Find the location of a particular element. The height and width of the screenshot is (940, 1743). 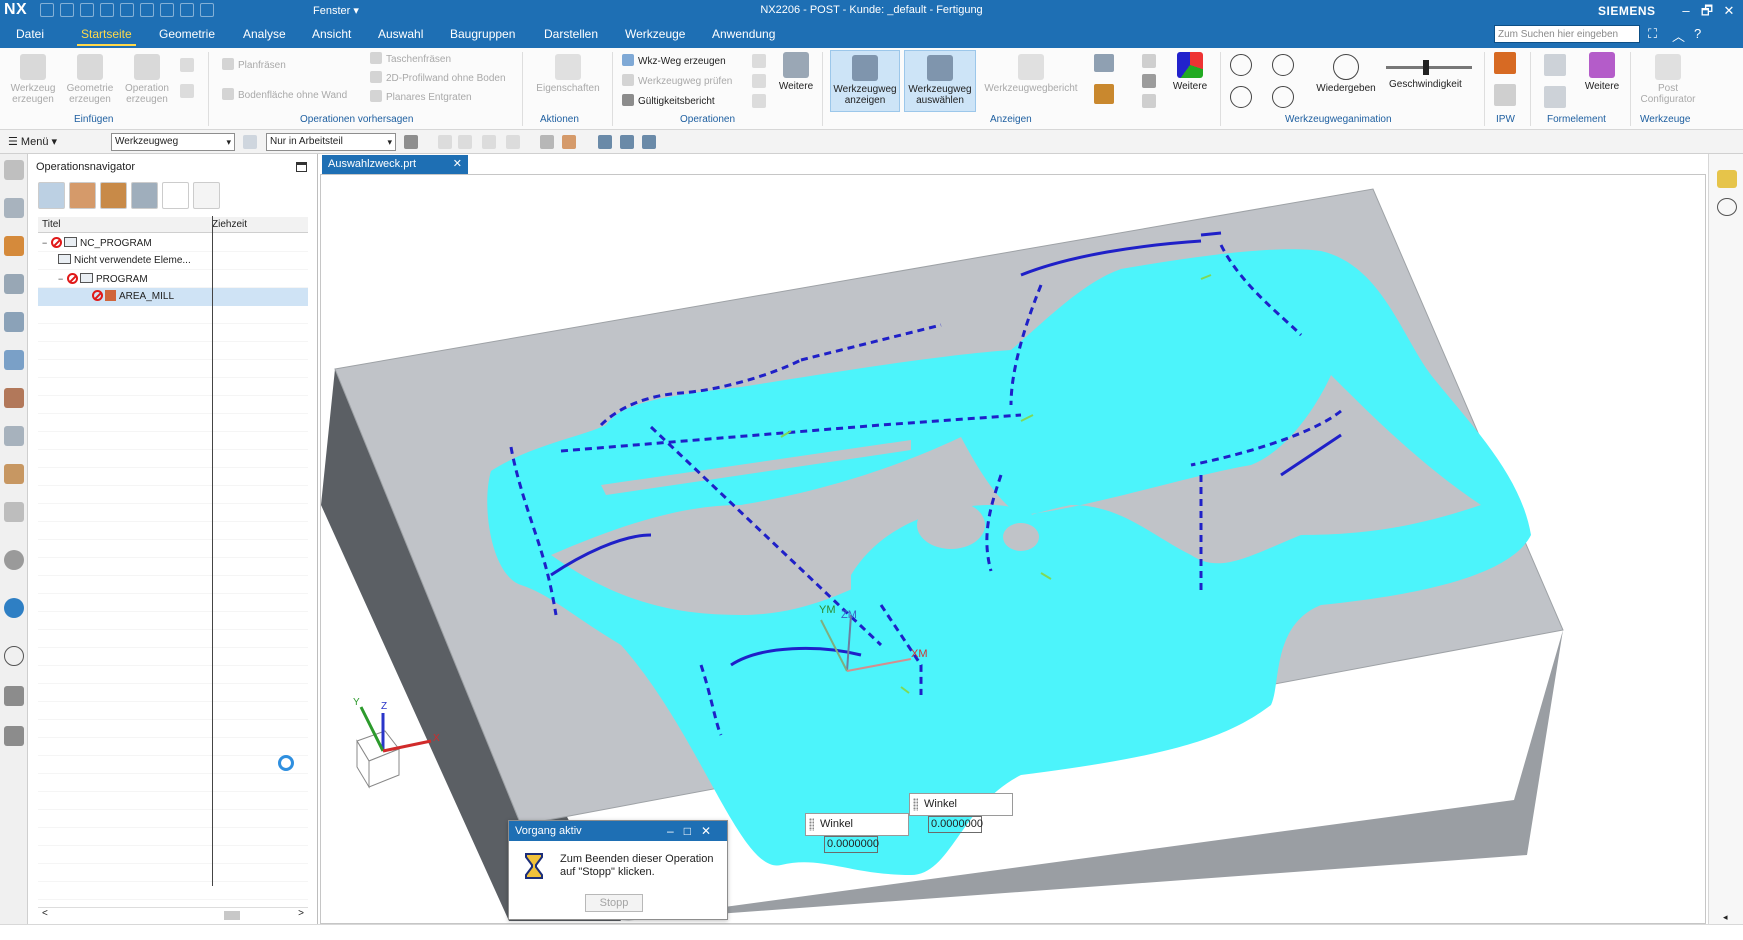

filter-icon is located at coordinates (250, 142).